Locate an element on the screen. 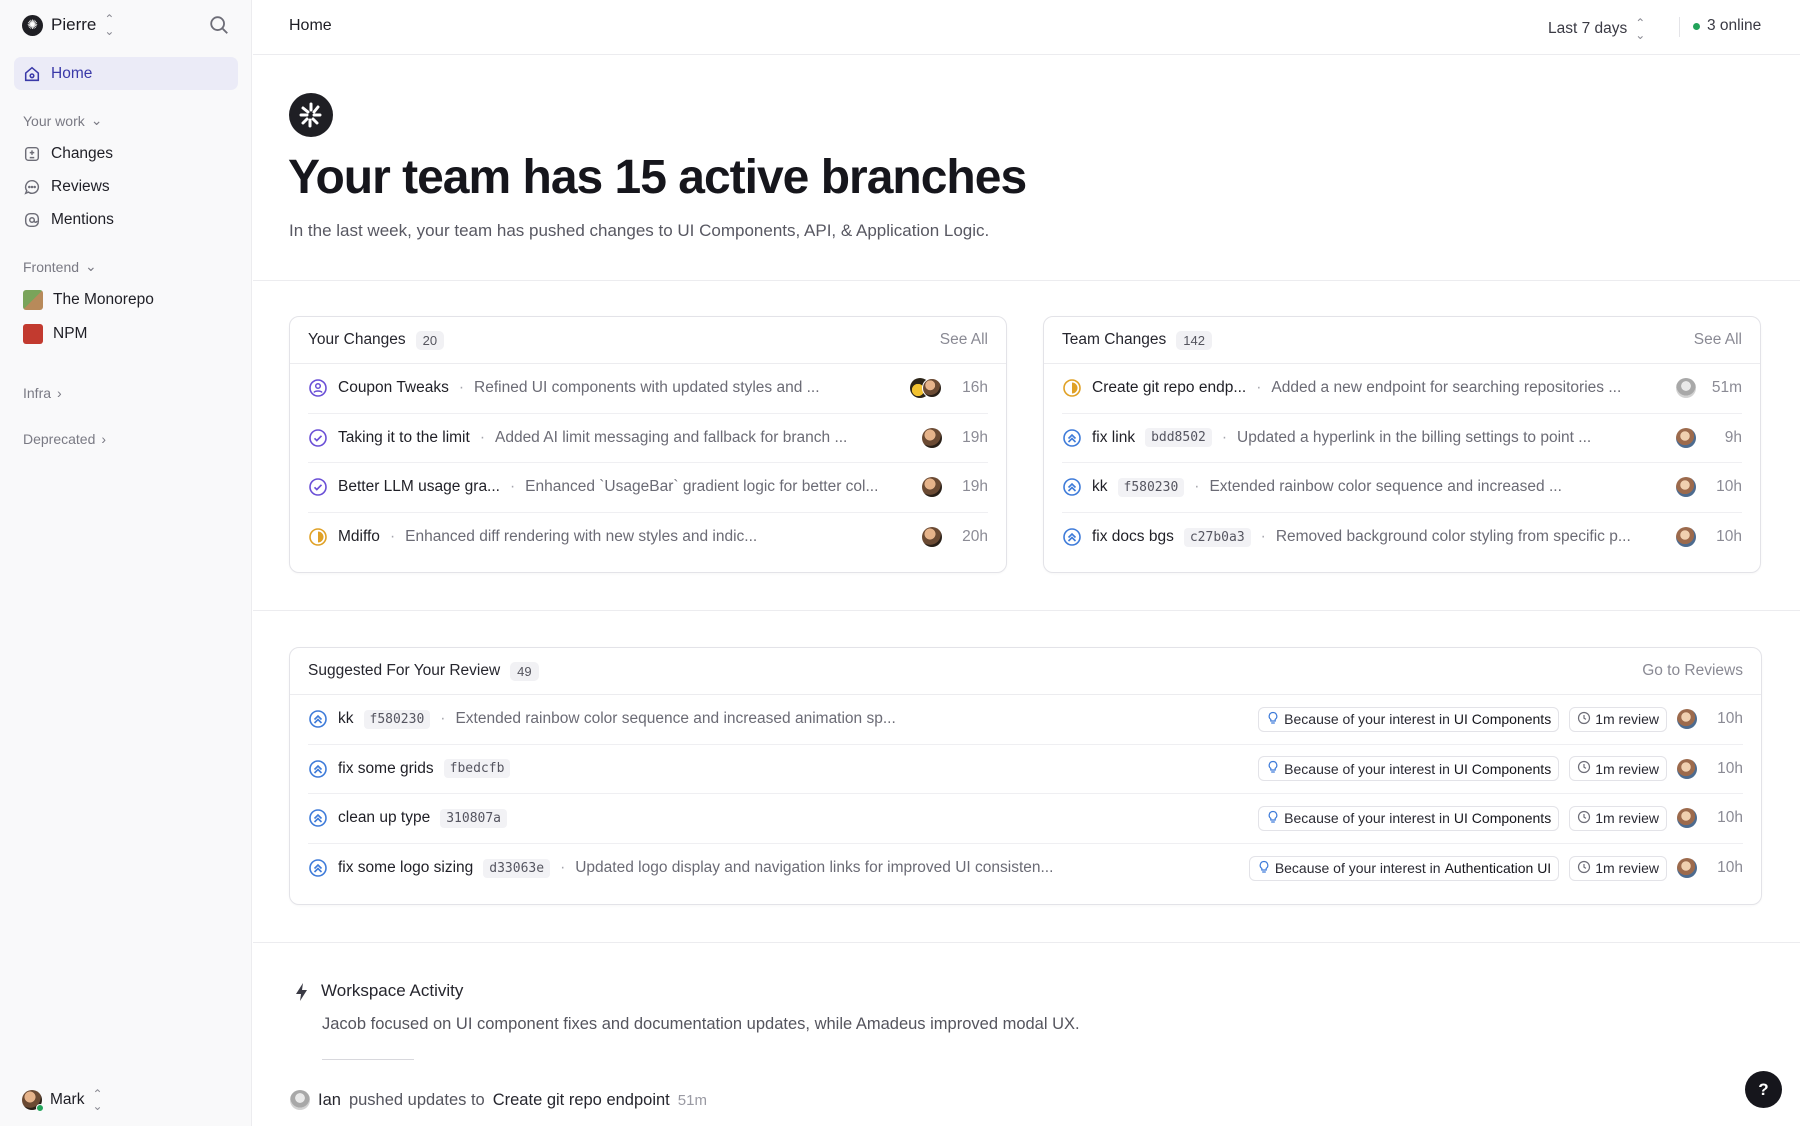 The width and height of the screenshot is (1800, 1126). sidebar-item-changes: Changes is located at coordinates (126, 153).